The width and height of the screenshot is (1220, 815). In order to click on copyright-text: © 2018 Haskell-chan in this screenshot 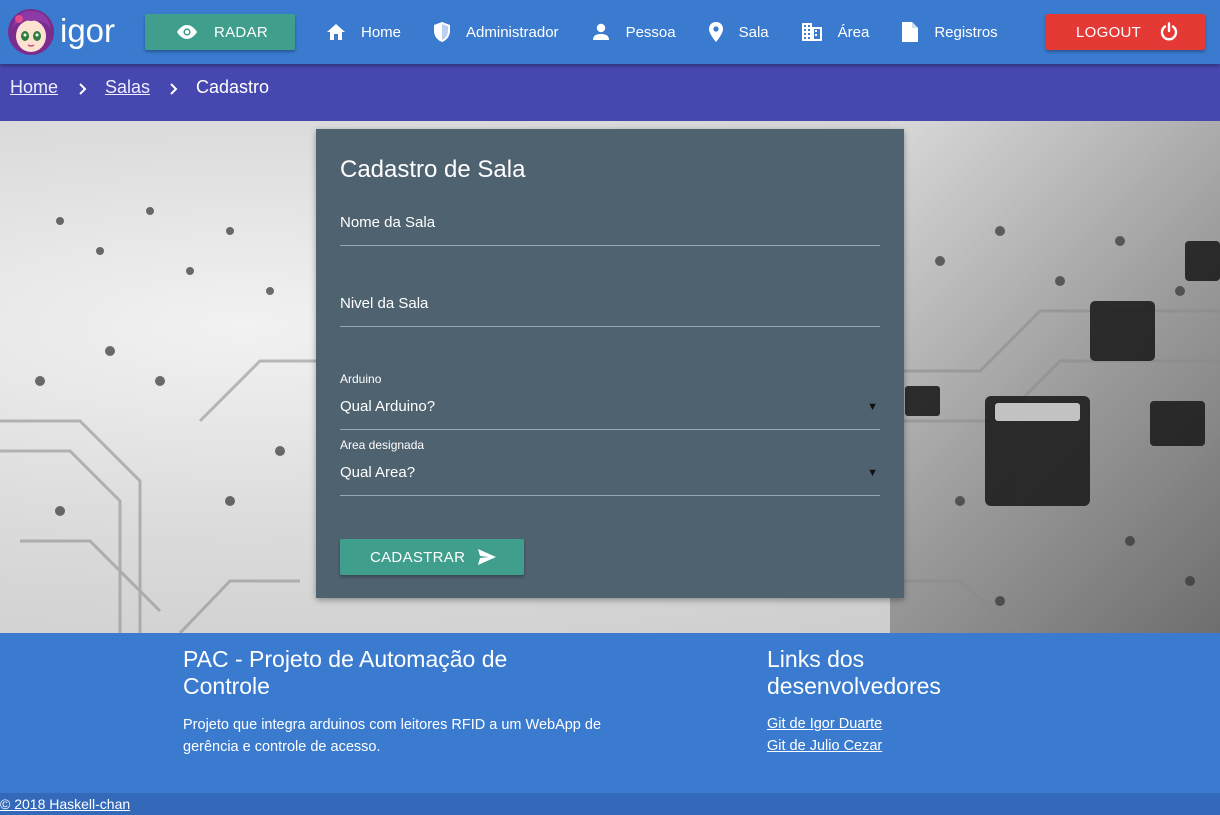, I will do `click(65, 804)`.